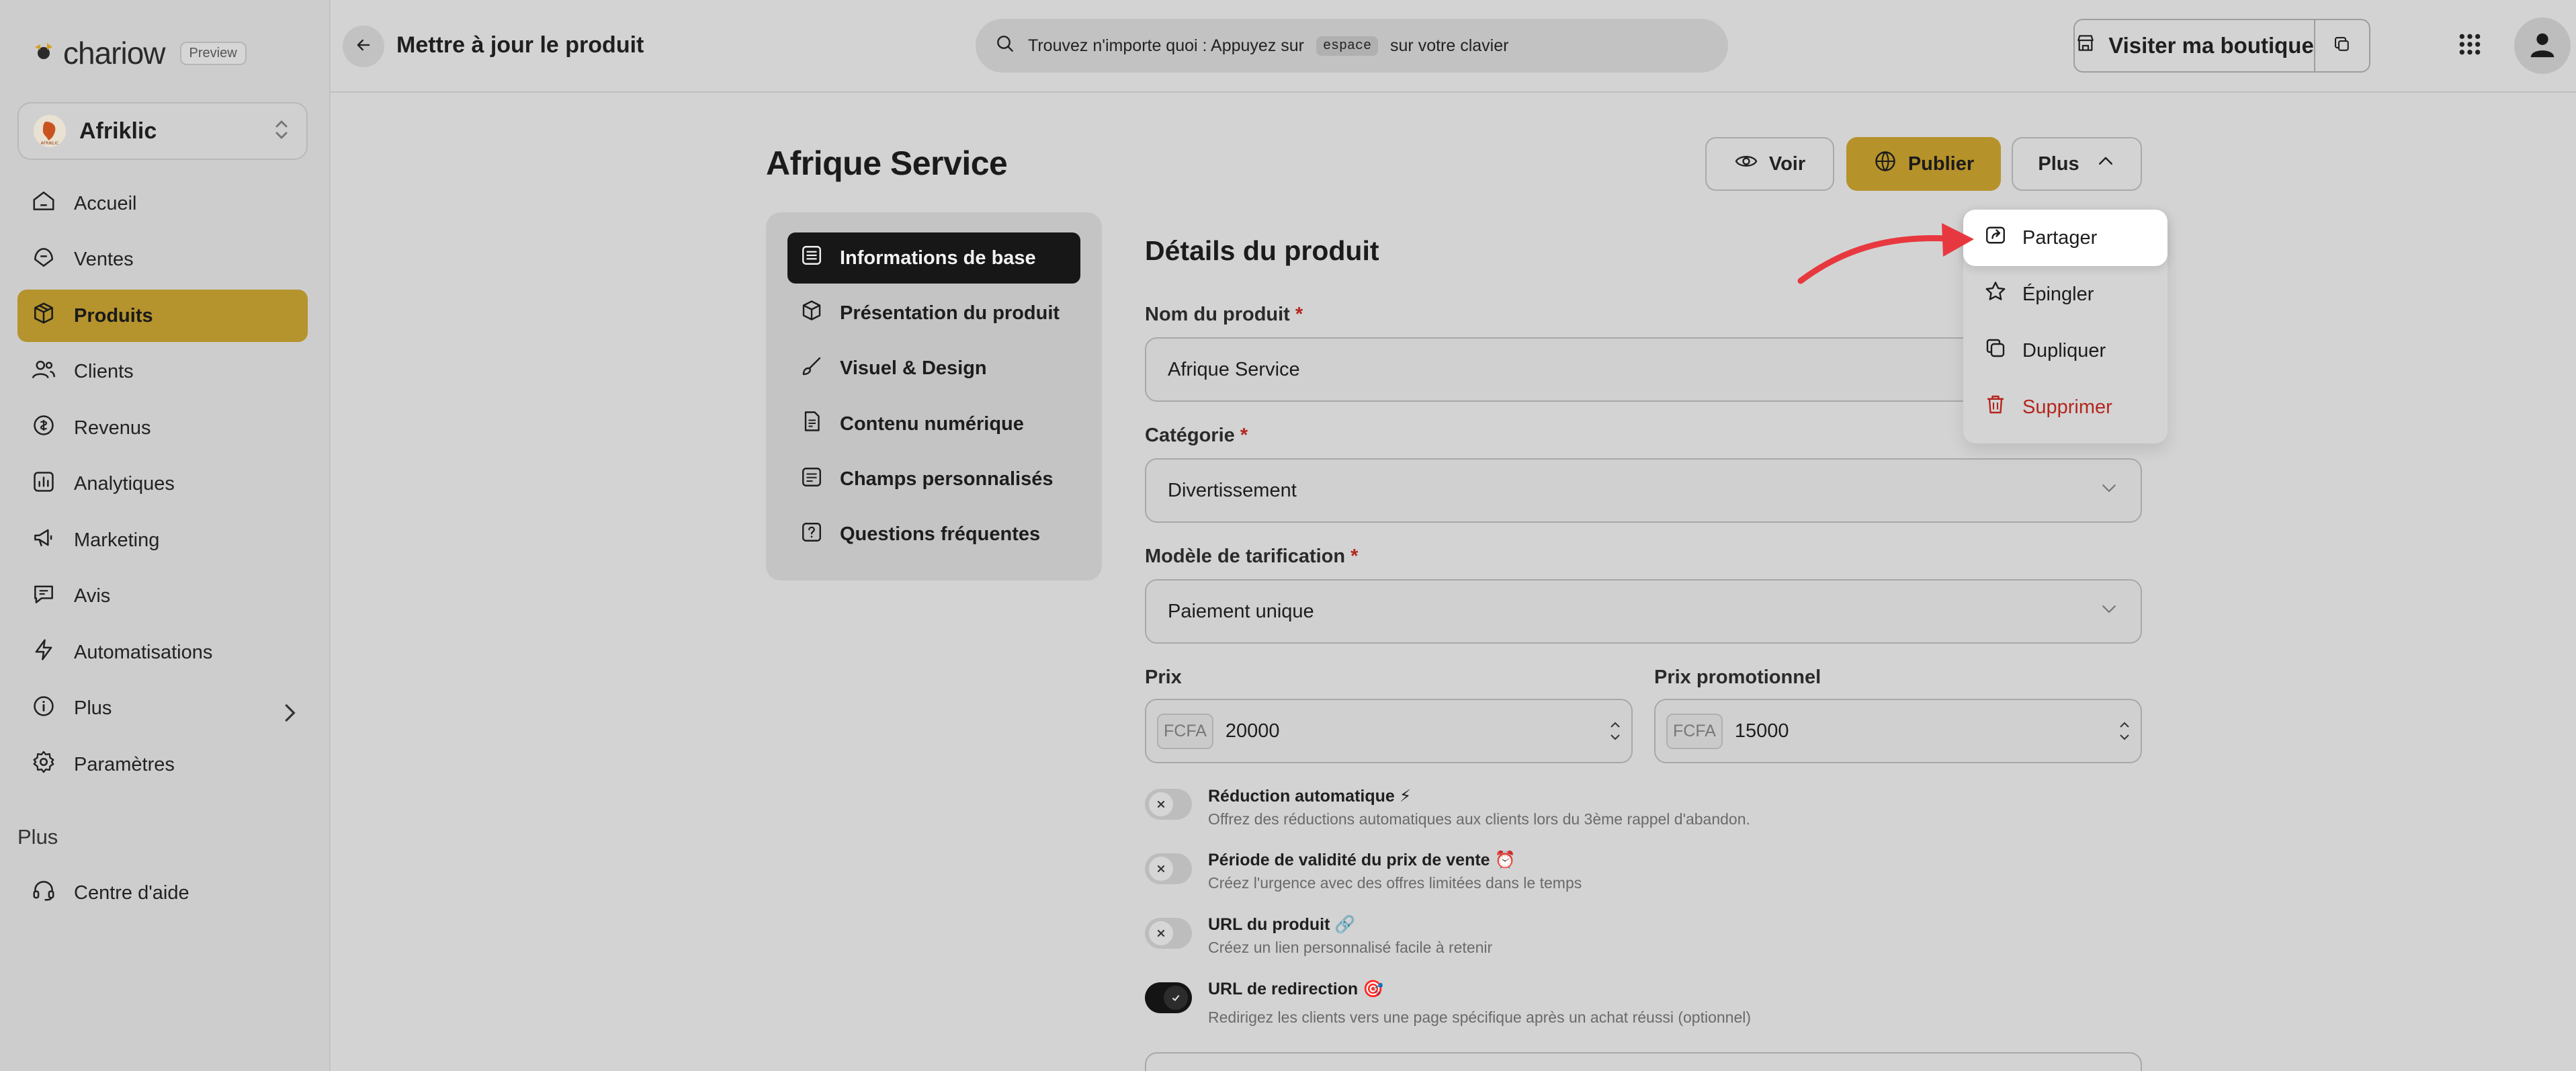  What do you see at coordinates (162, 260) in the screenshot?
I see `sidebar-item-ventes: Ventes` at bounding box center [162, 260].